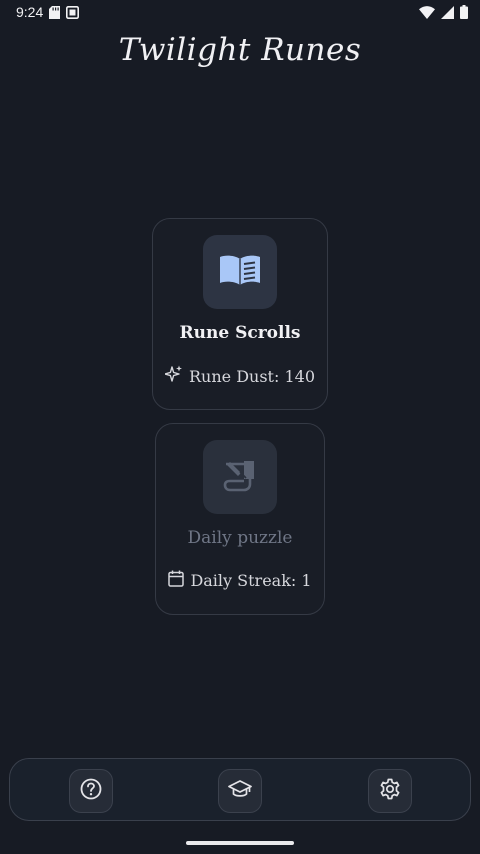  I want to click on card-title: Rune Scrolls, so click(240, 333).